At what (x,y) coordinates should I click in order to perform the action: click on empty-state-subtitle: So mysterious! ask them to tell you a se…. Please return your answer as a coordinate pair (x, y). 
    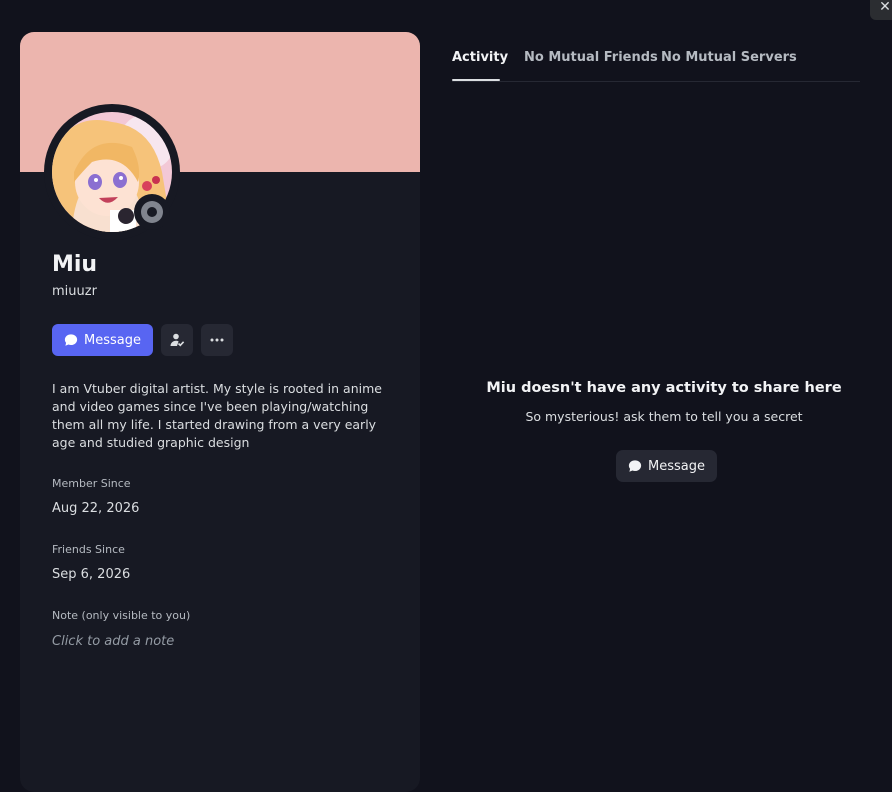
    Looking at the image, I should click on (664, 416).